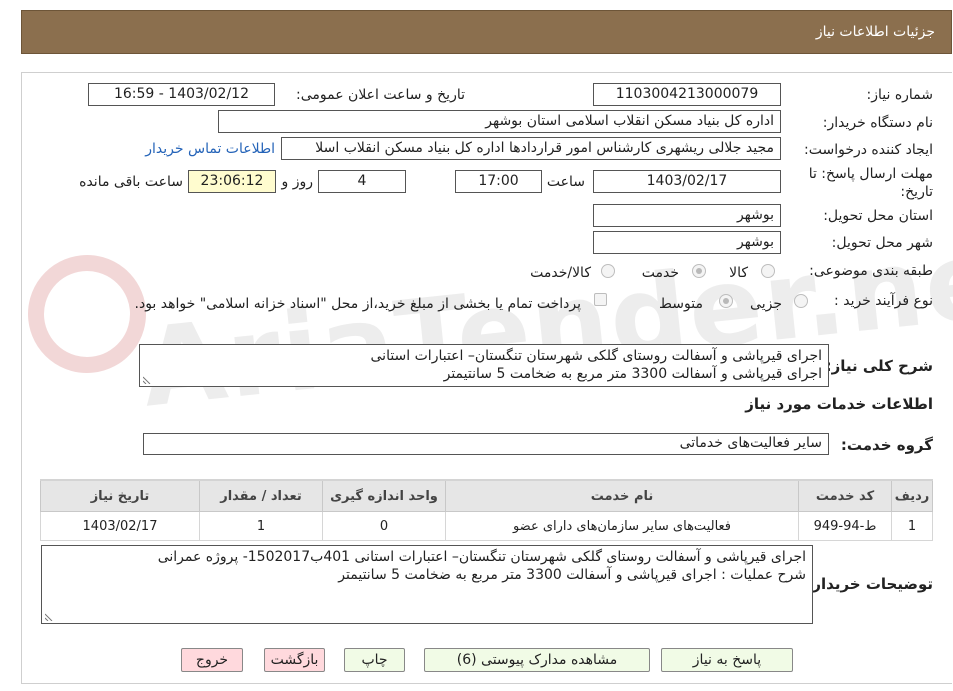 The height and width of the screenshot is (691, 953). I want to click on days-label: روز و, so click(297, 182).